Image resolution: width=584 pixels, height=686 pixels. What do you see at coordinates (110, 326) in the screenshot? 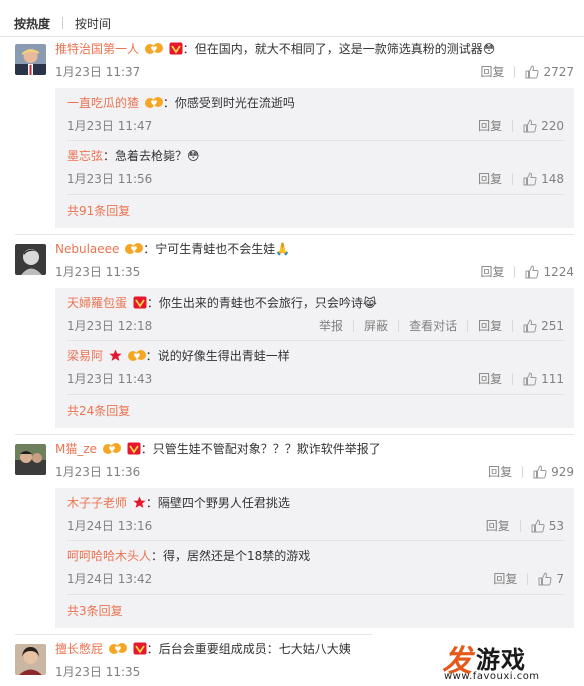
I see `reply-date: 1月23日 12:18` at bounding box center [110, 326].